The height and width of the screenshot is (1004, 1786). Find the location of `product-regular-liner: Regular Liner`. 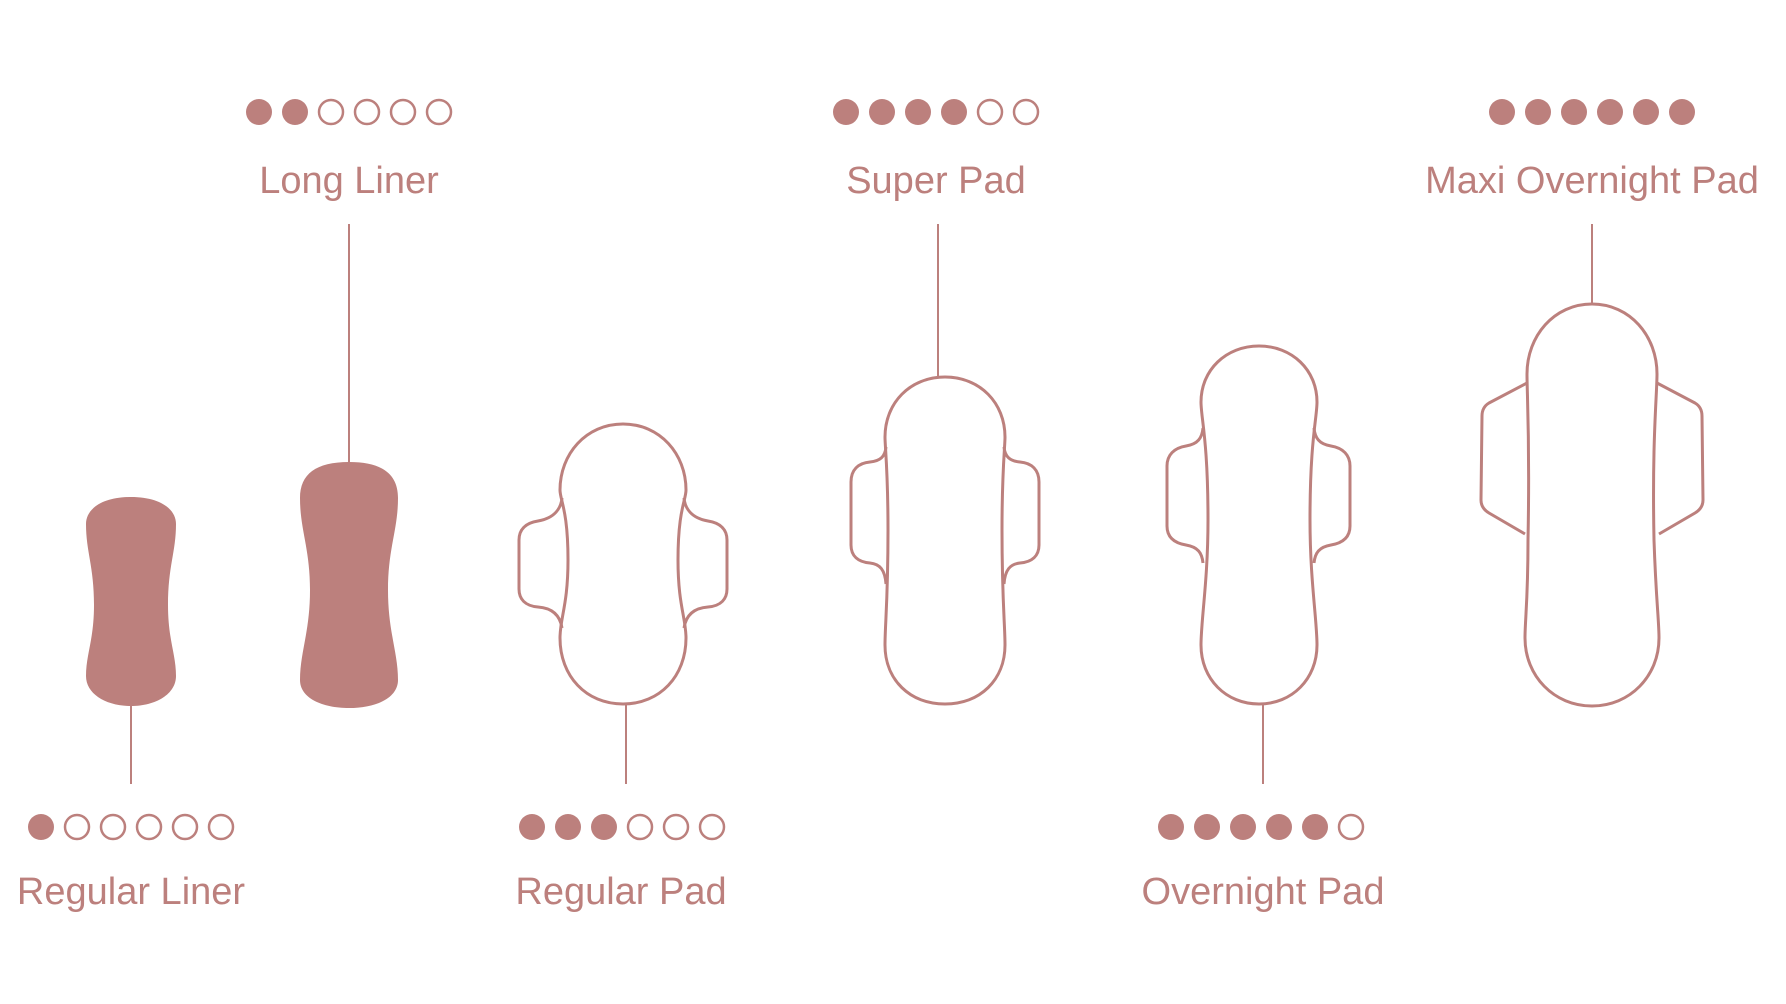

product-regular-liner: Regular Liner is located at coordinates (131, 705).